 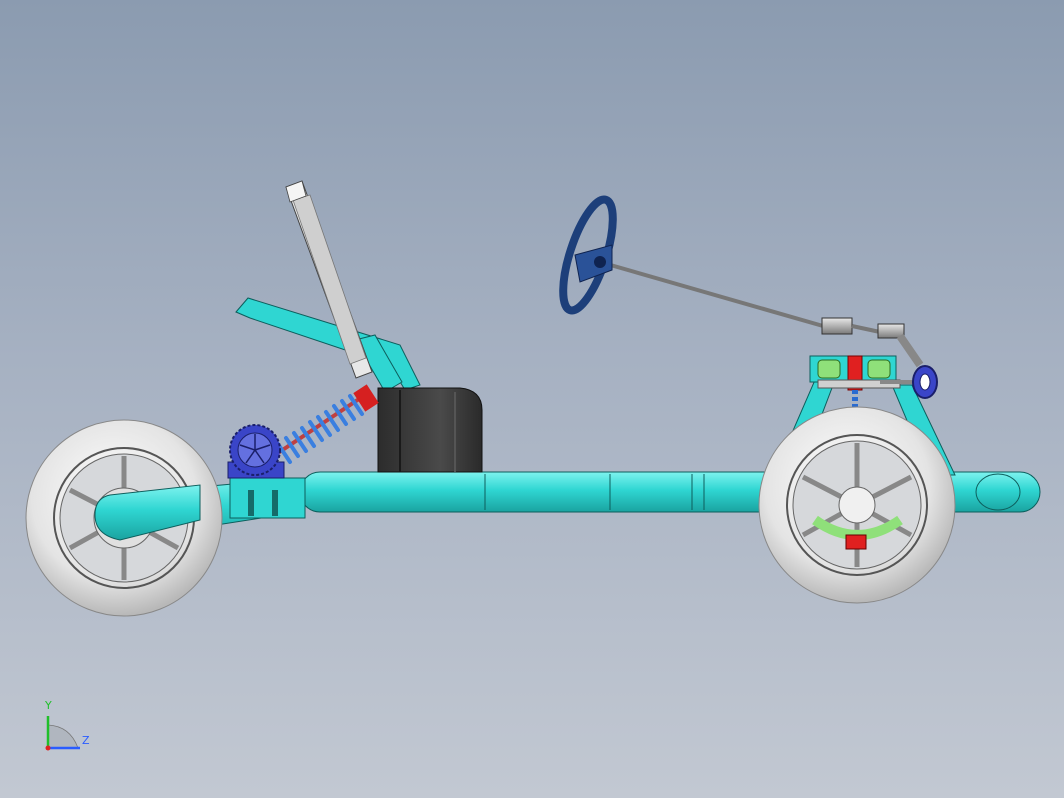 What do you see at coordinates (761, 314) in the screenshot?
I see `steering-column` at bounding box center [761, 314].